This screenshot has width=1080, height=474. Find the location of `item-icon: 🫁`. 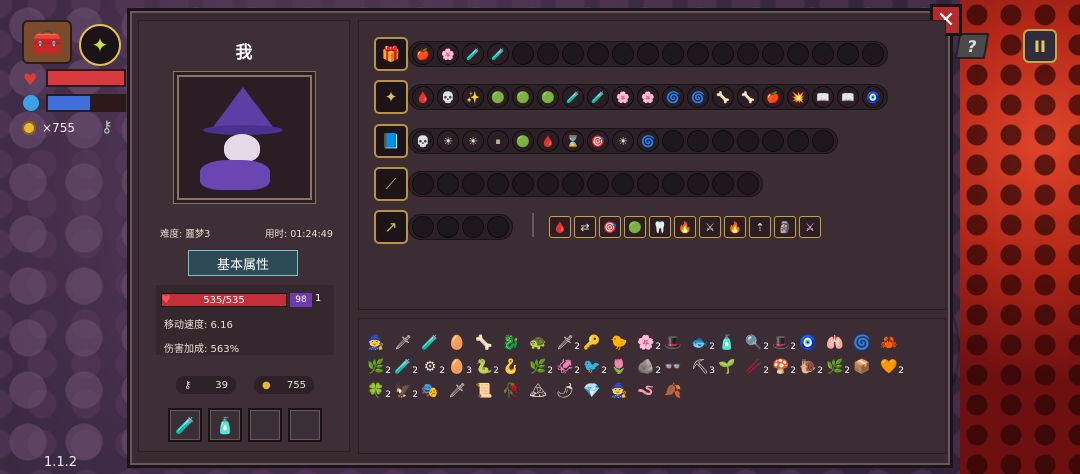

item-icon: 🫁 is located at coordinates (835, 339).